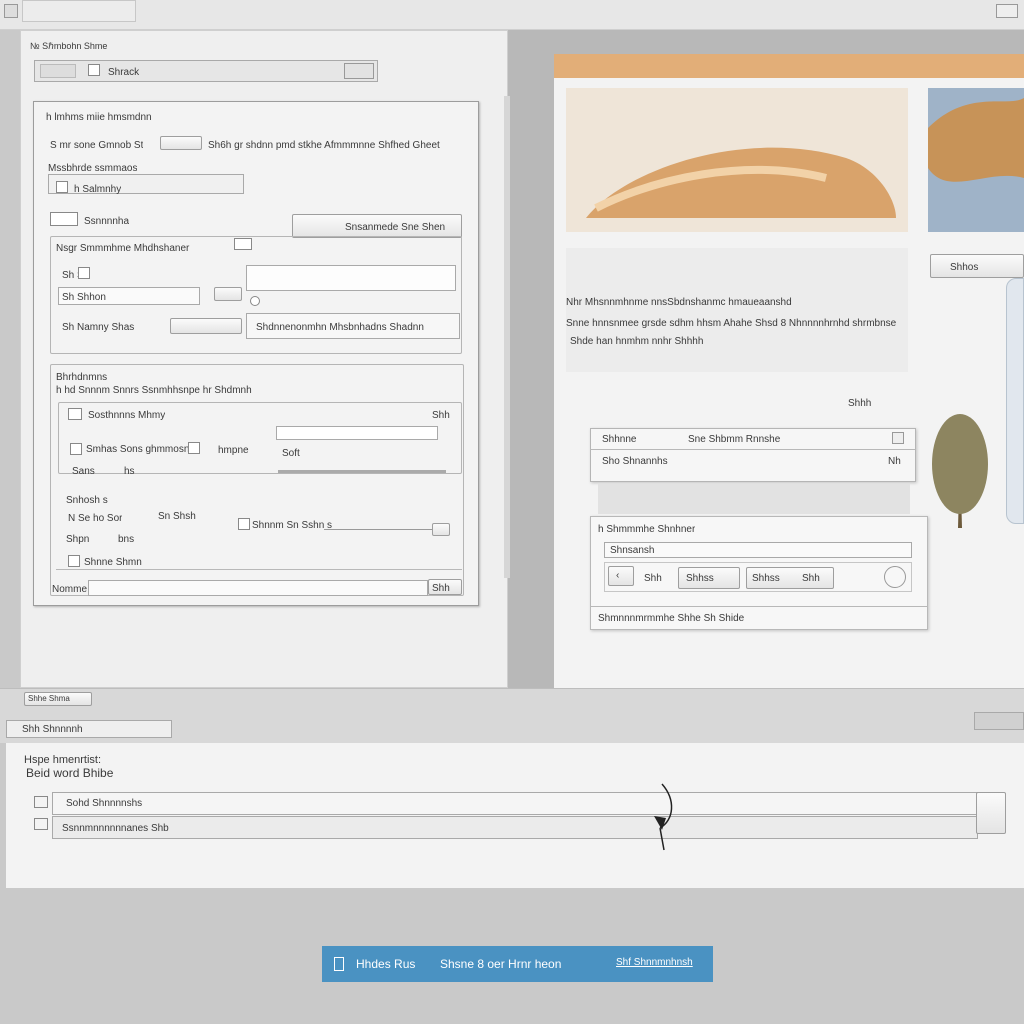 The image size is (1024, 1024). Describe the element at coordinates (895, 577) in the screenshot. I see `popup2-help-icon` at that location.